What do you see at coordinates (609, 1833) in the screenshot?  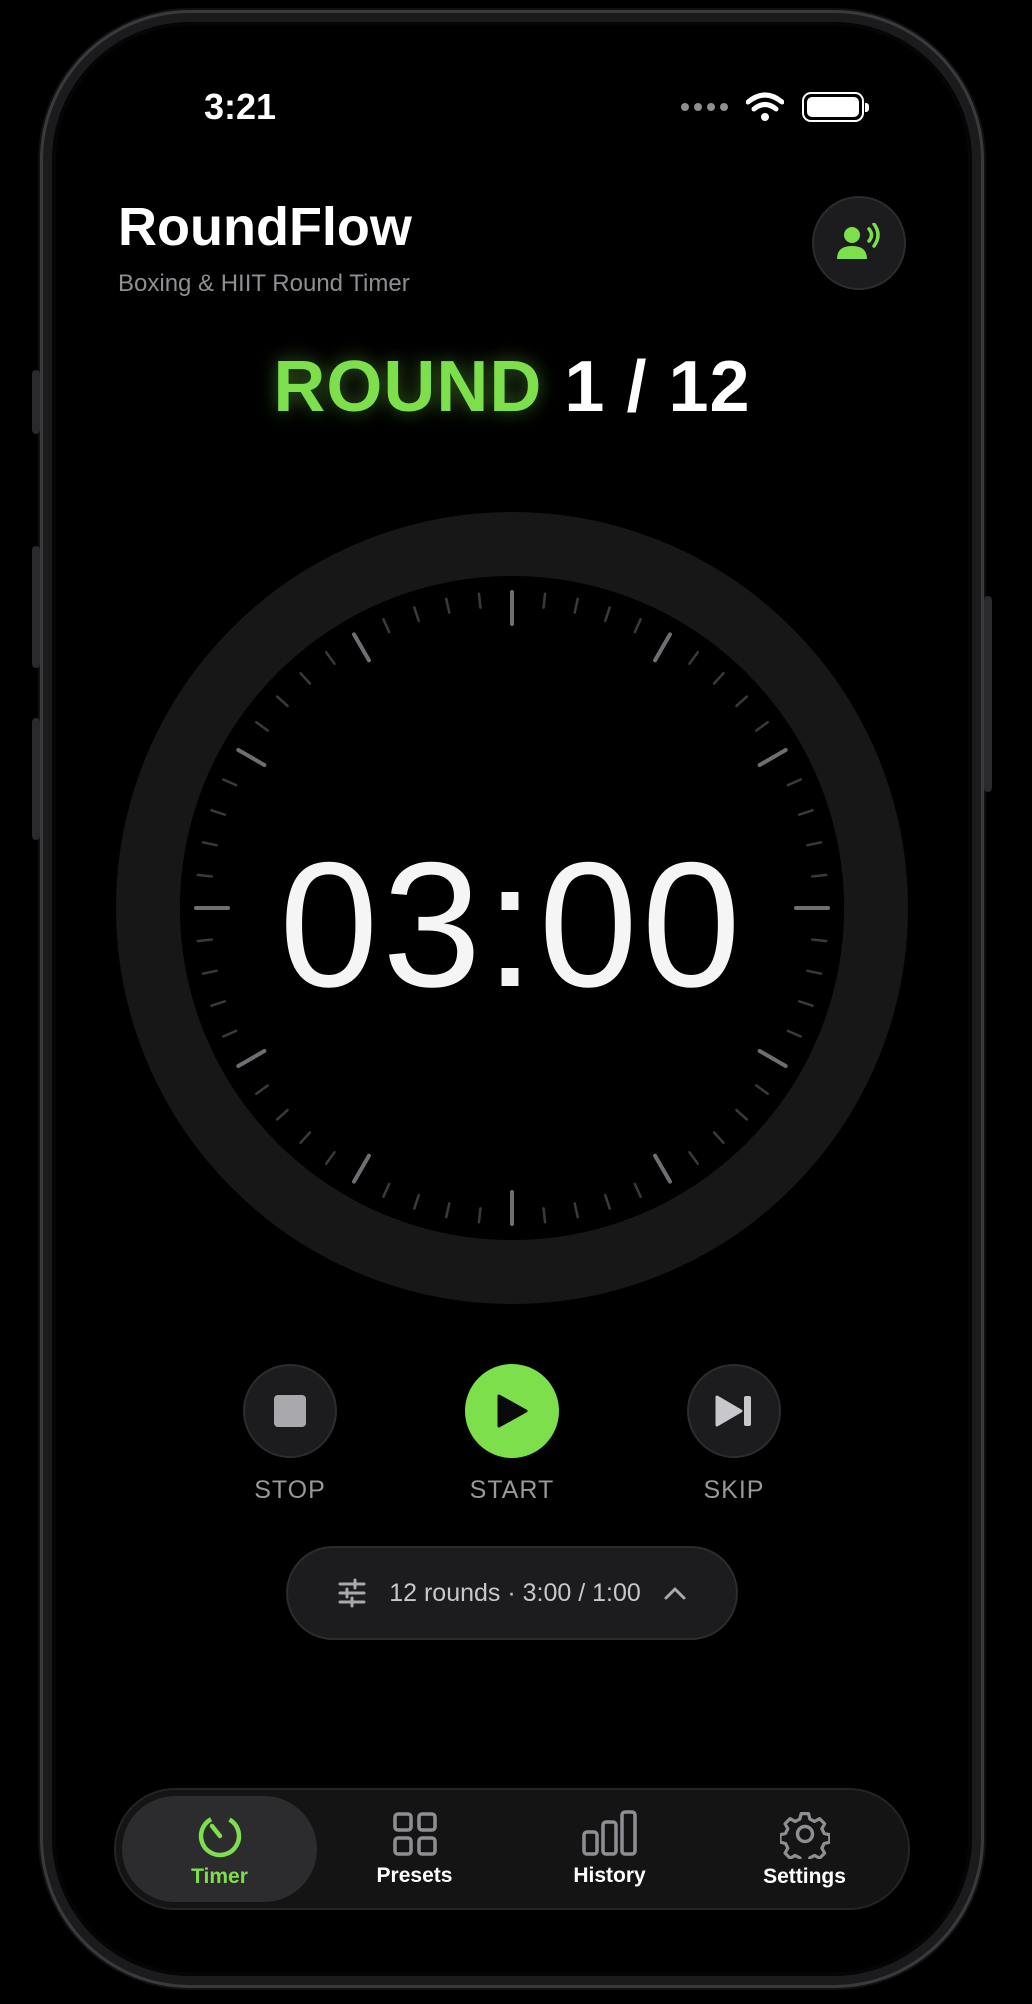 I see `bar-chart-icon` at bounding box center [609, 1833].